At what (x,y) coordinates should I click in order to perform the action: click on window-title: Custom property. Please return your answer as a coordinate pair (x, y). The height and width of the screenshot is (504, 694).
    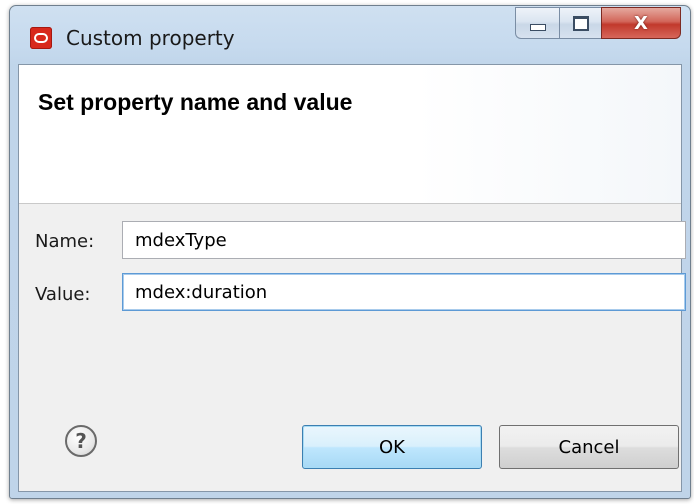
    Looking at the image, I should click on (150, 38).